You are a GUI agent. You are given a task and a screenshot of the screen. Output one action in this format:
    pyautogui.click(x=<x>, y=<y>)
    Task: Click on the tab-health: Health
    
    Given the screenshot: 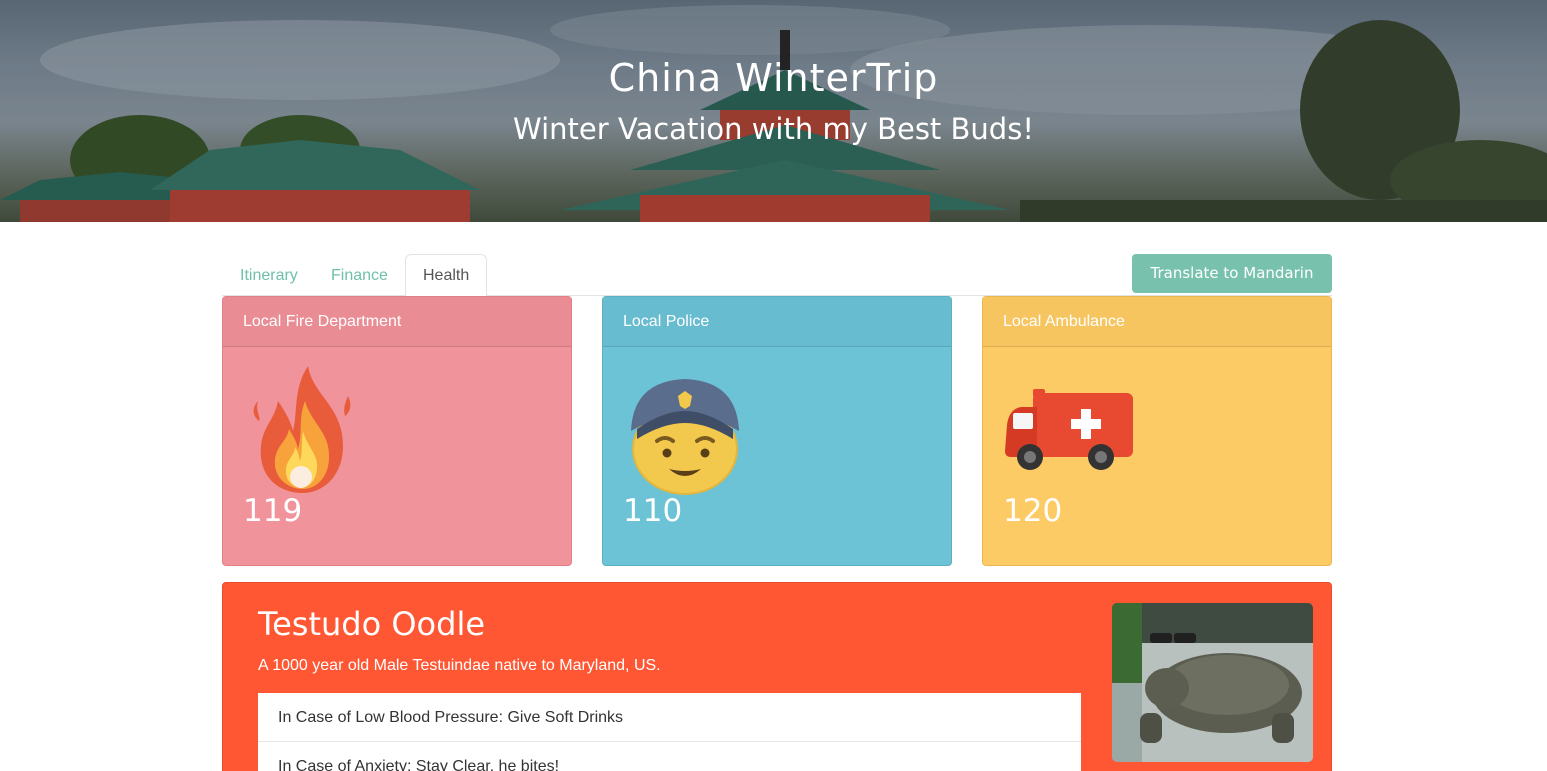 What is the action you would take?
    pyautogui.click(x=446, y=275)
    